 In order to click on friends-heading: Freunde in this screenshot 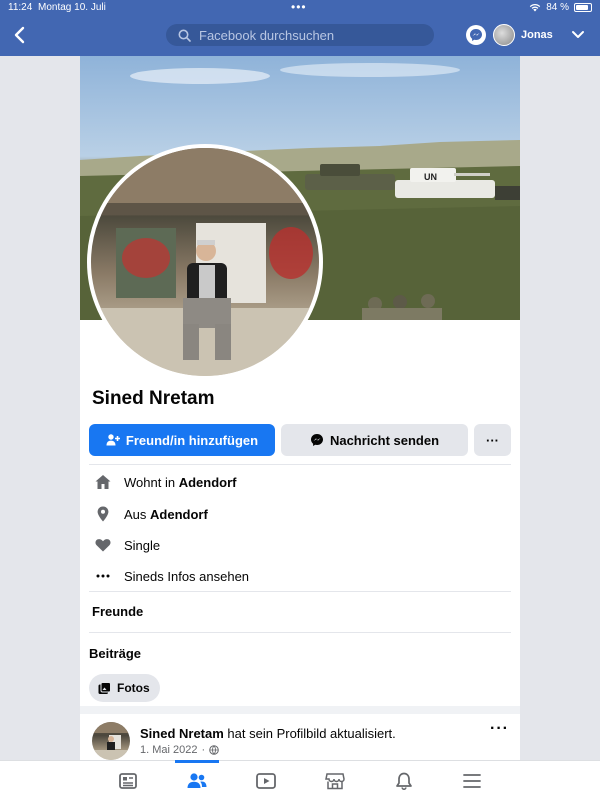, I will do `click(117, 611)`.